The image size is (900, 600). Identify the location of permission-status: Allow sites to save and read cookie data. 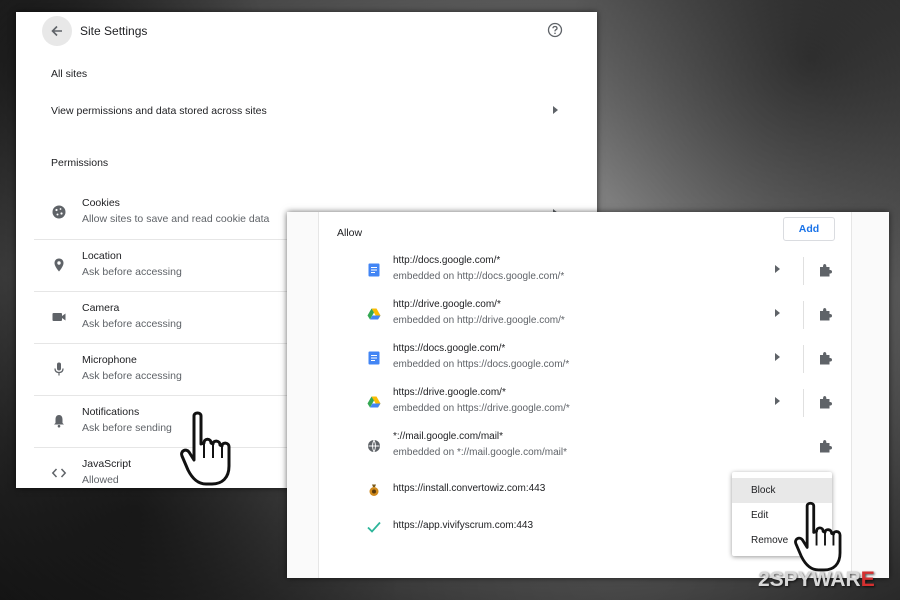
(176, 219).